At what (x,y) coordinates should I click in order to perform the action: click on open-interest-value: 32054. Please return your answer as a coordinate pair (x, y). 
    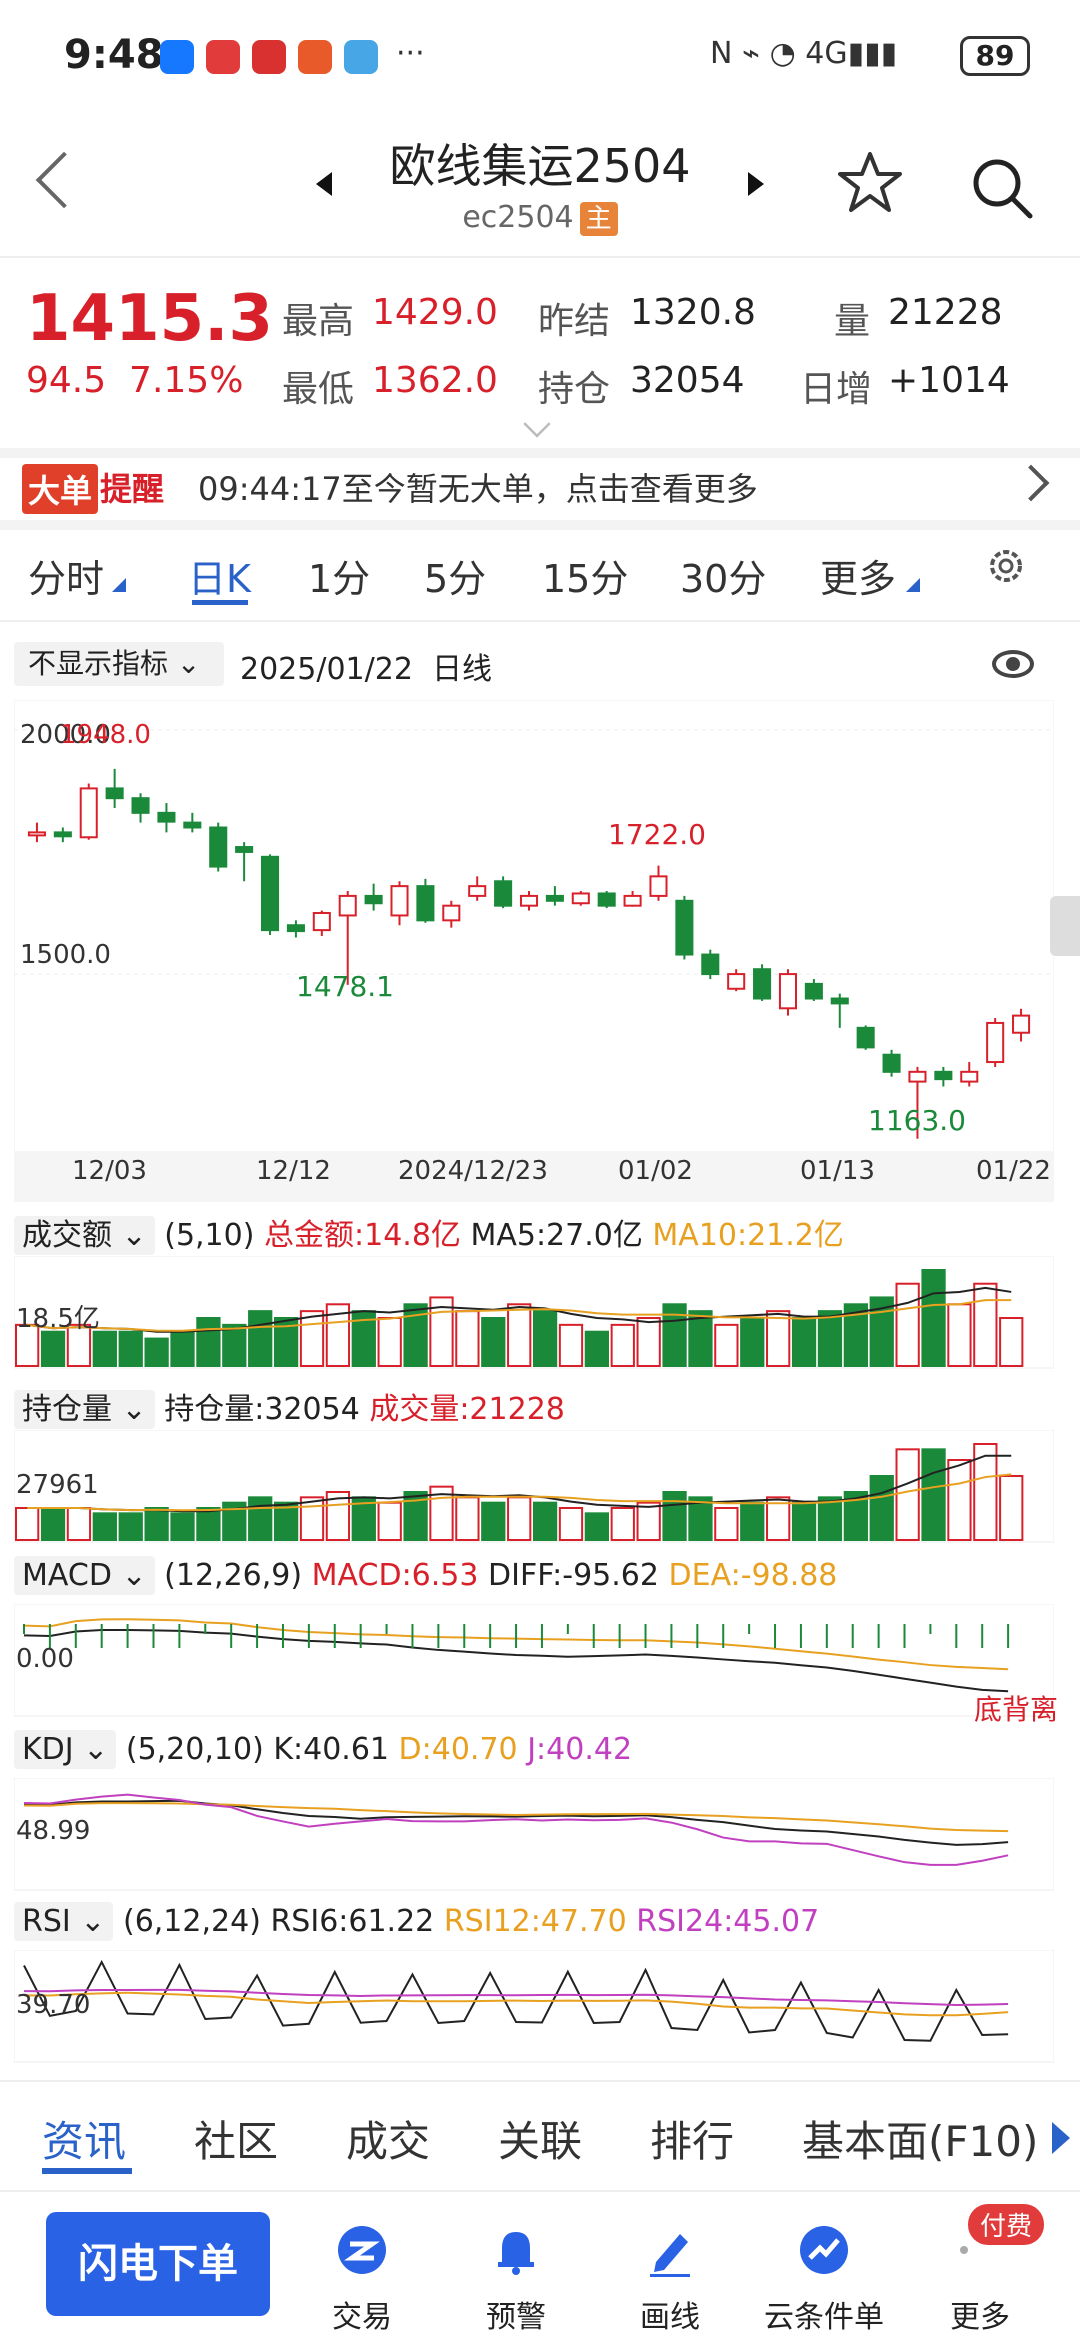
    Looking at the image, I should click on (687, 380).